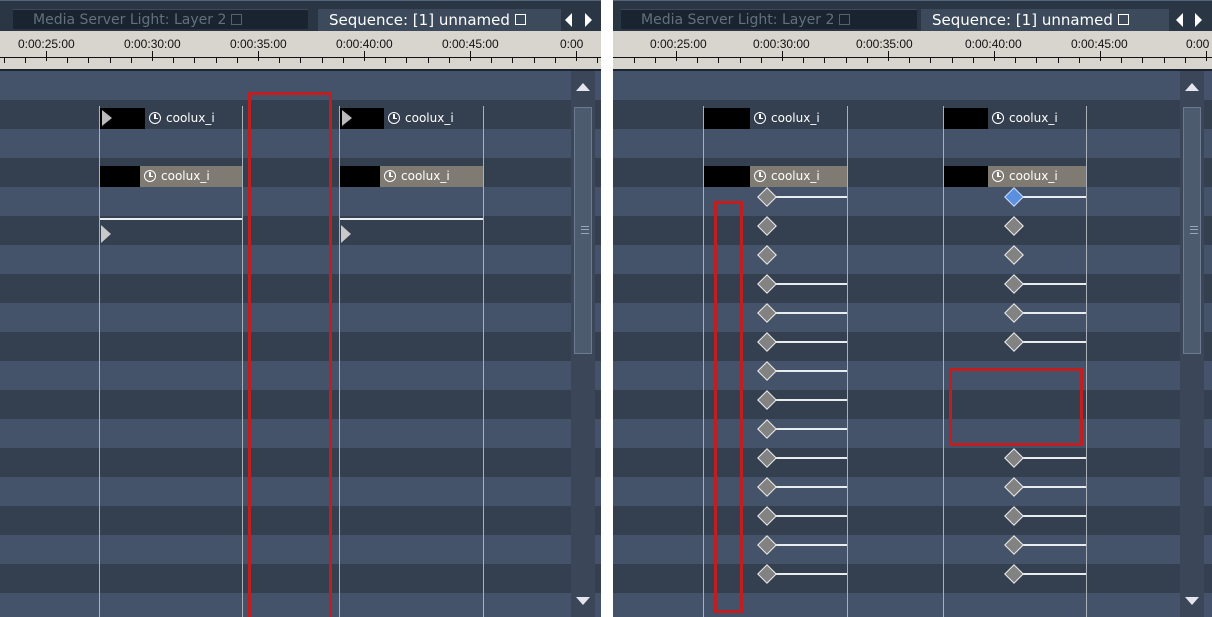 This screenshot has width=1212, height=617. I want to click on panel-divider, so click(607, 308).